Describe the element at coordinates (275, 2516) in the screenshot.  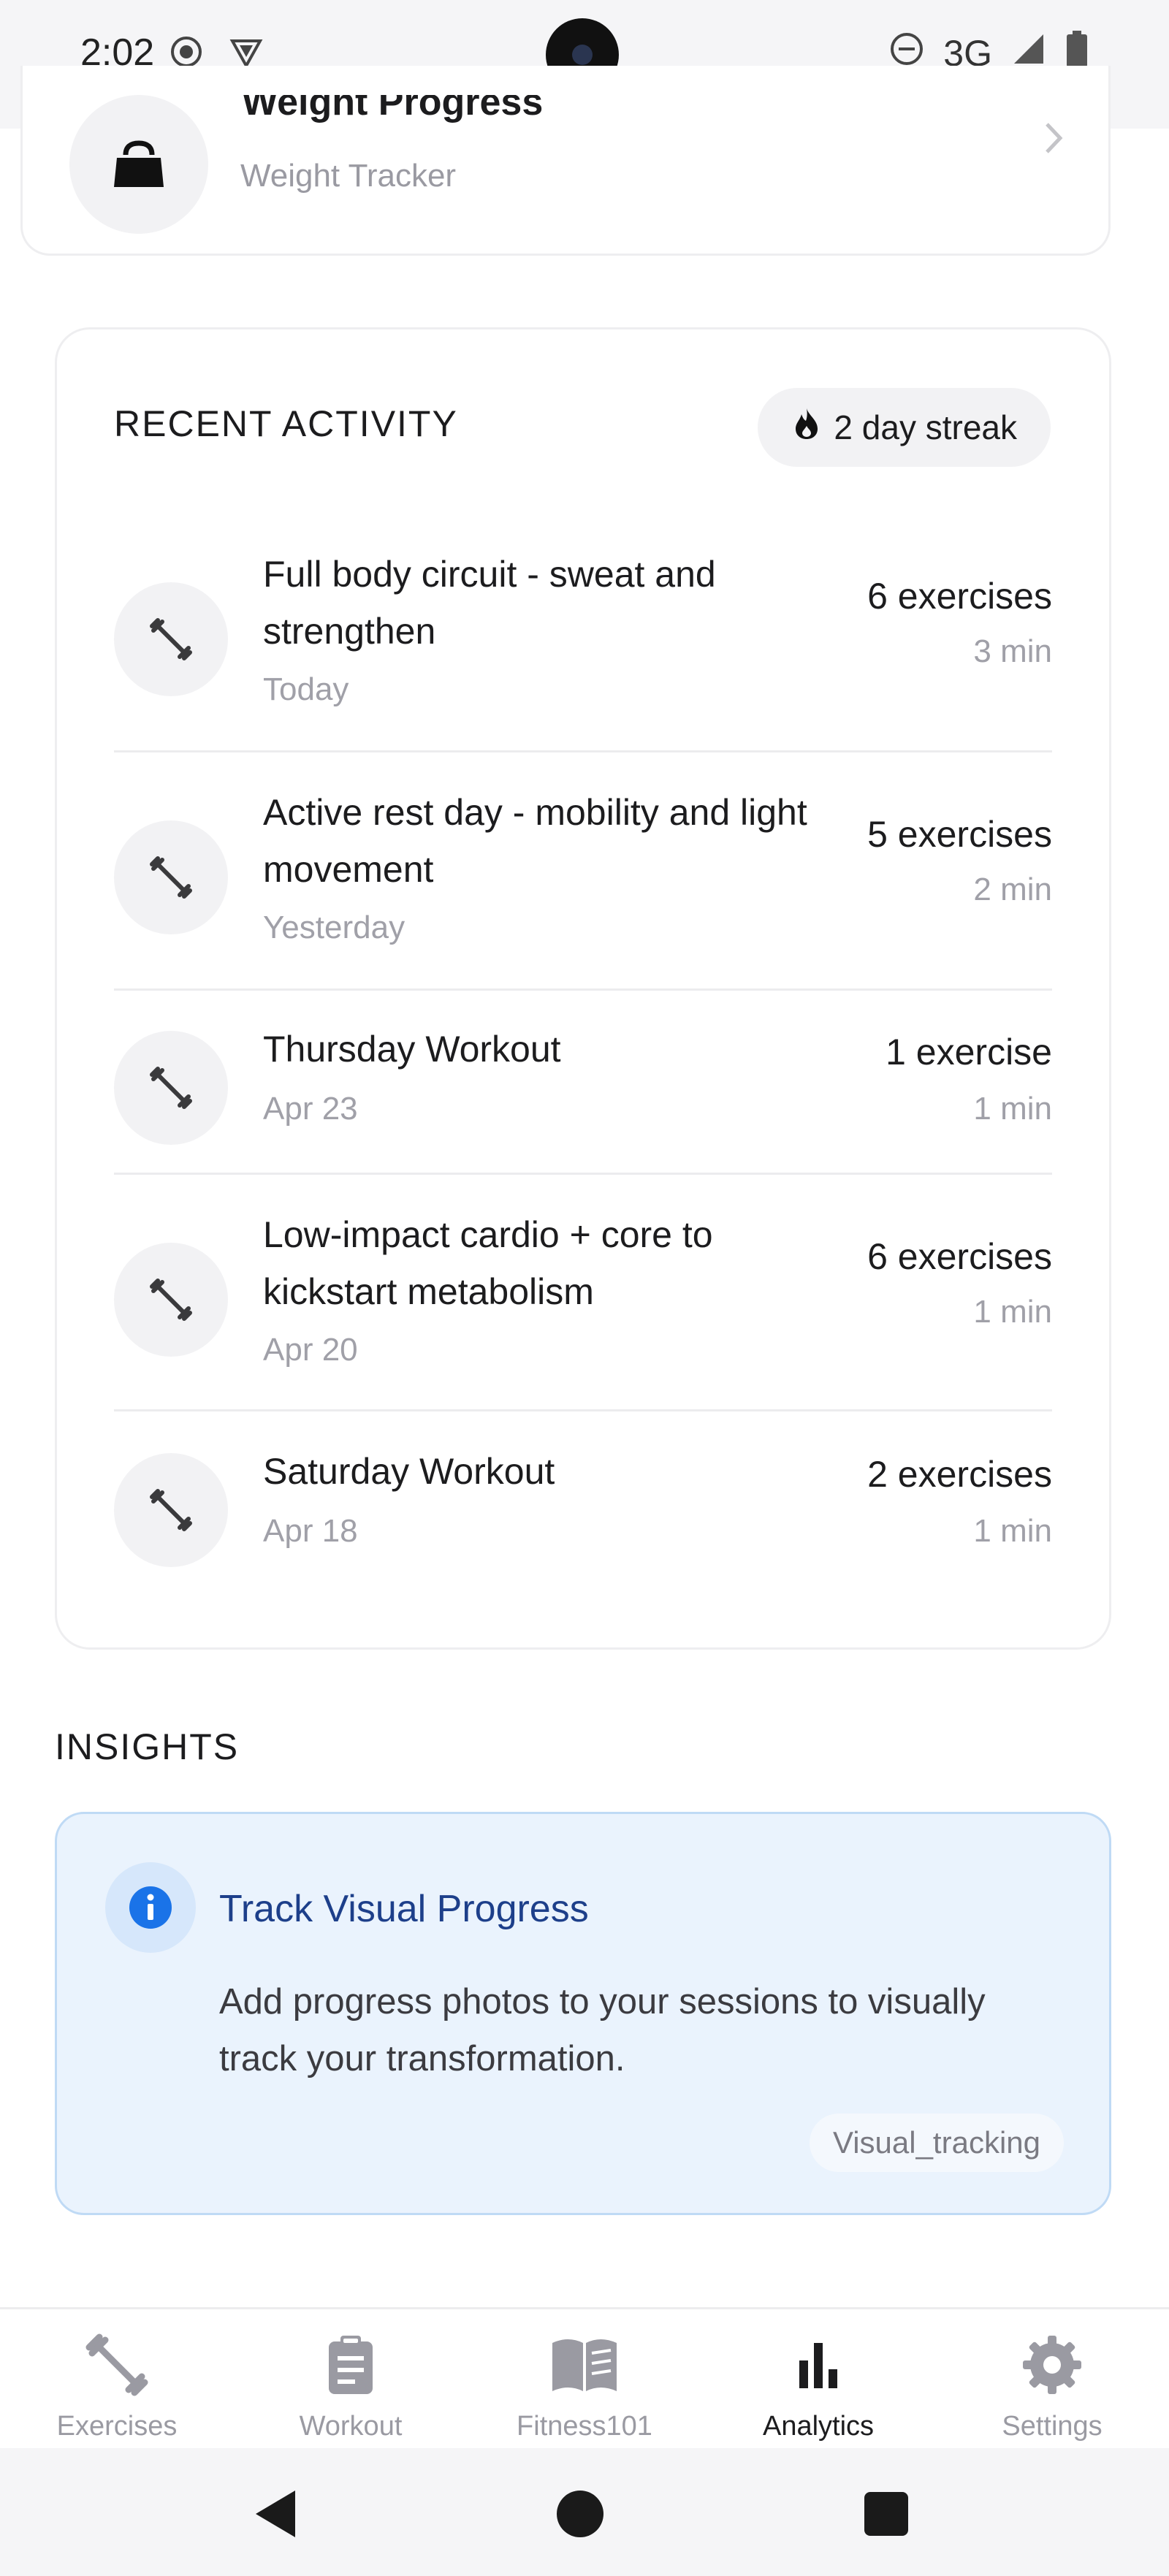
I see `back-icon` at that location.